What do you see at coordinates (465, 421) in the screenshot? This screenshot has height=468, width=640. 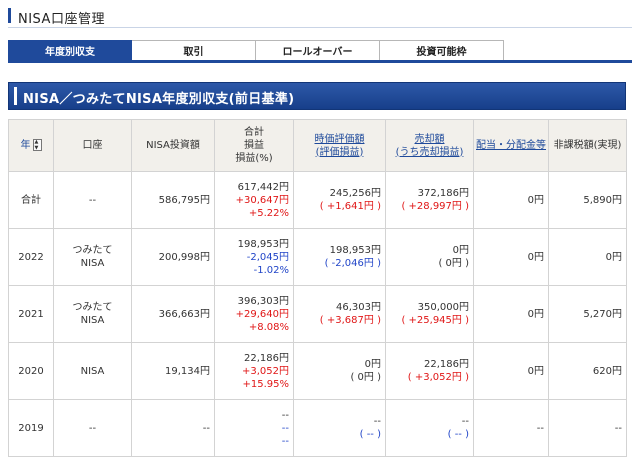 I see `sold-value: --` at bounding box center [465, 421].